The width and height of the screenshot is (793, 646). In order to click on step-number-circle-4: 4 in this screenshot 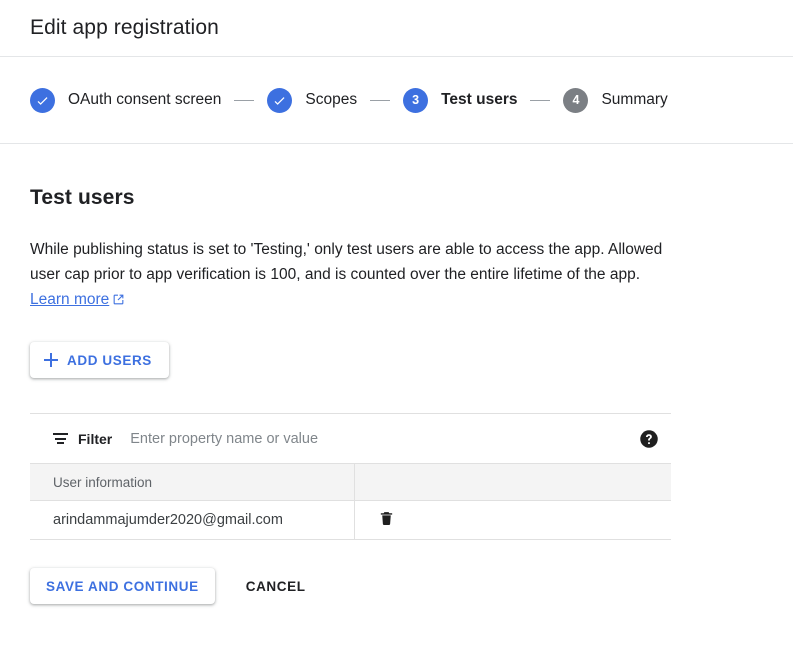, I will do `click(576, 100)`.